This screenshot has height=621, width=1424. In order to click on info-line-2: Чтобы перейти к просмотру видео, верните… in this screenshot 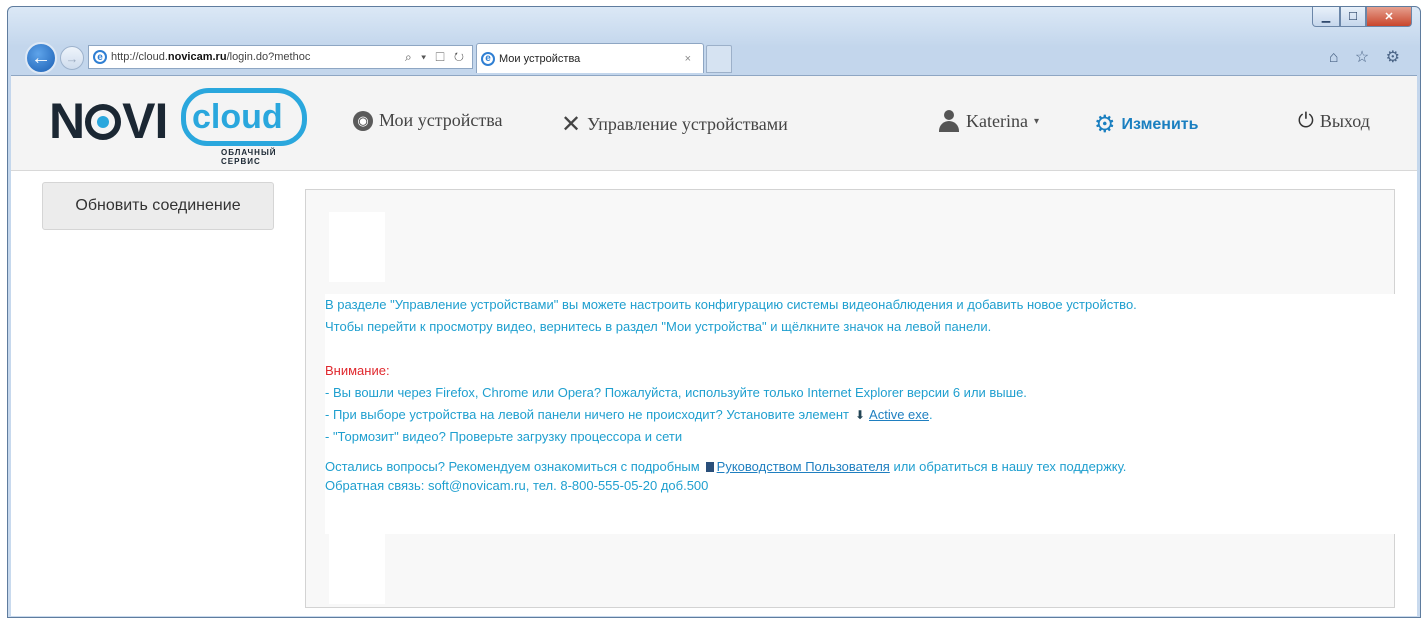, I will do `click(658, 326)`.